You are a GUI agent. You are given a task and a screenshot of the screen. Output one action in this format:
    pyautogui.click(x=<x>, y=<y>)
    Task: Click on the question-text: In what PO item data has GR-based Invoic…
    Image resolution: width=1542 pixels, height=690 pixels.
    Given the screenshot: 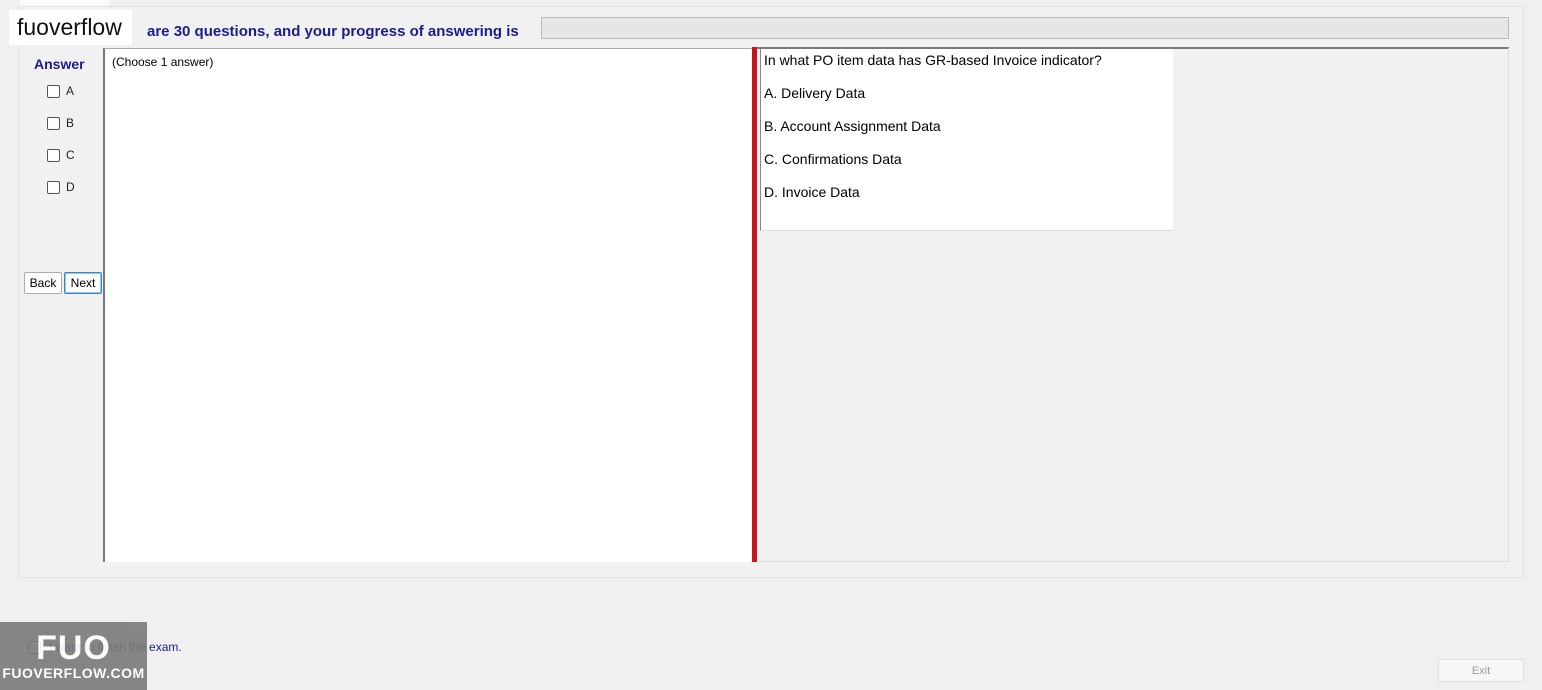 What is the action you would take?
    pyautogui.click(x=933, y=60)
    